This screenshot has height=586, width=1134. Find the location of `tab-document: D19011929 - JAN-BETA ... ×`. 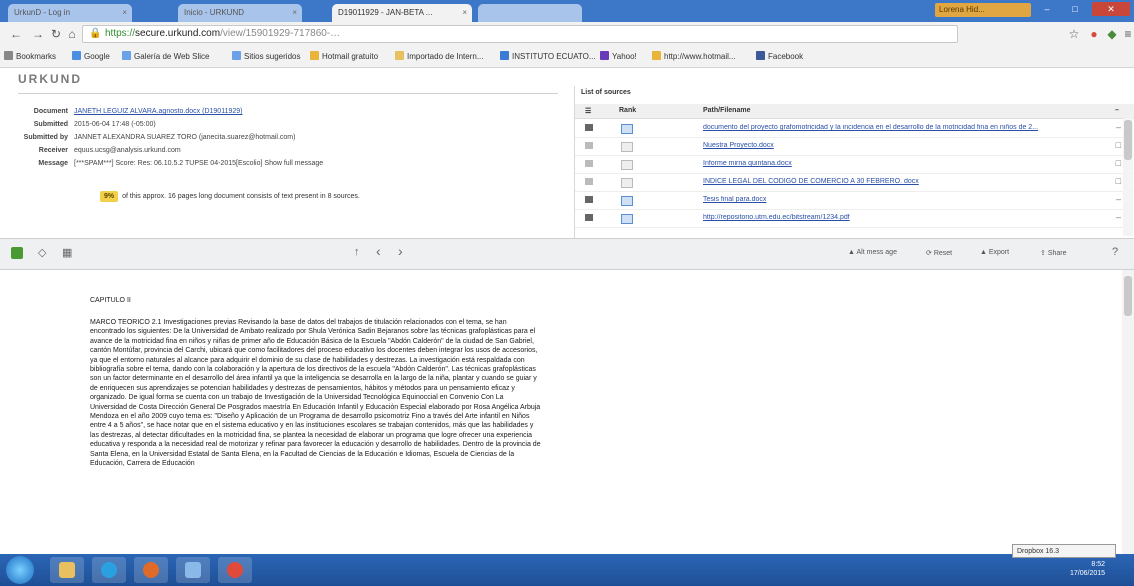

tab-document: D19011929 - JAN-BETA ... × is located at coordinates (402, 13).